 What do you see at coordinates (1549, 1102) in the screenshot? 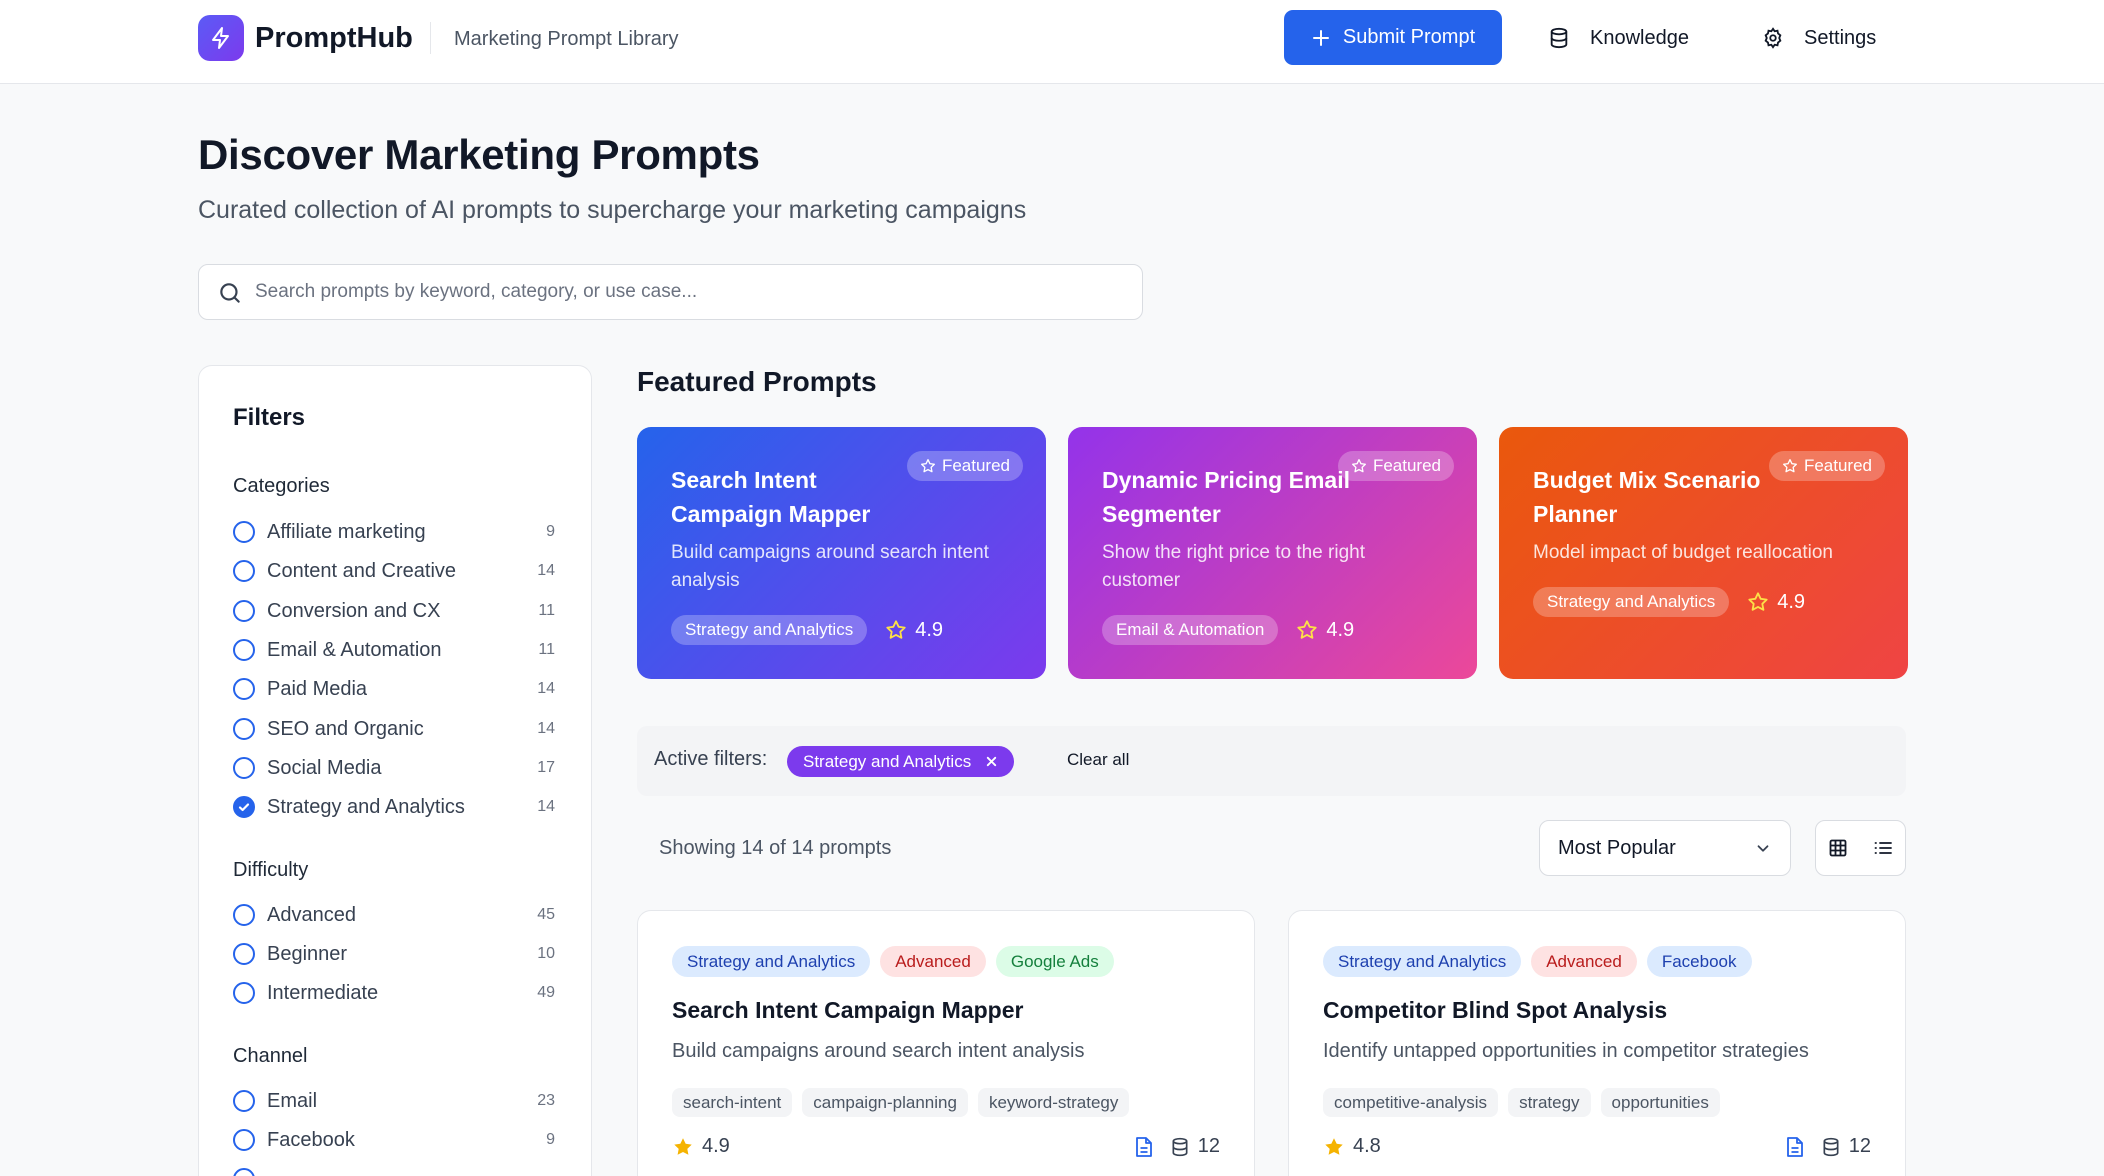
I see `keyword-tag: strategy` at bounding box center [1549, 1102].